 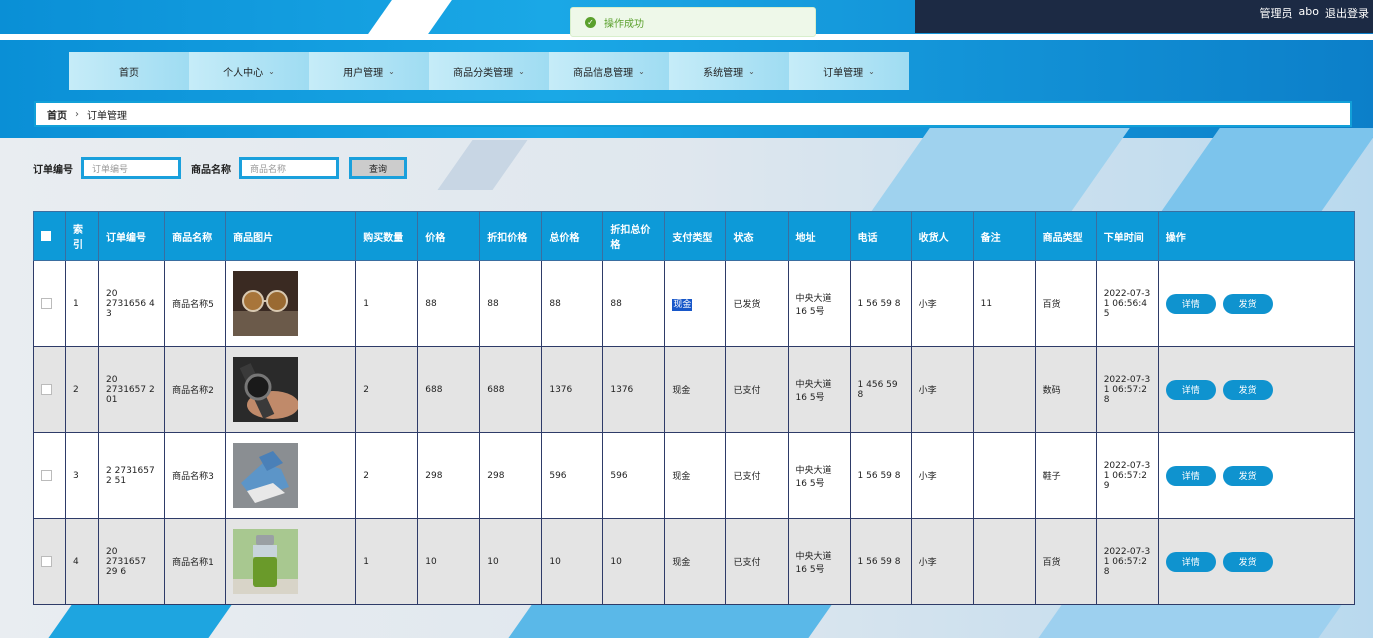 I want to click on column-header: 地址, so click(x=819, y=236).